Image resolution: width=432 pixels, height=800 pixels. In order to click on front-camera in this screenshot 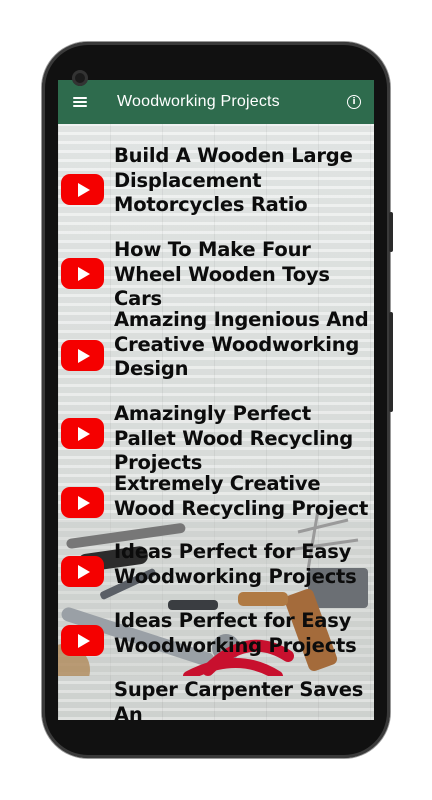, I will do `click(80, 78)`.